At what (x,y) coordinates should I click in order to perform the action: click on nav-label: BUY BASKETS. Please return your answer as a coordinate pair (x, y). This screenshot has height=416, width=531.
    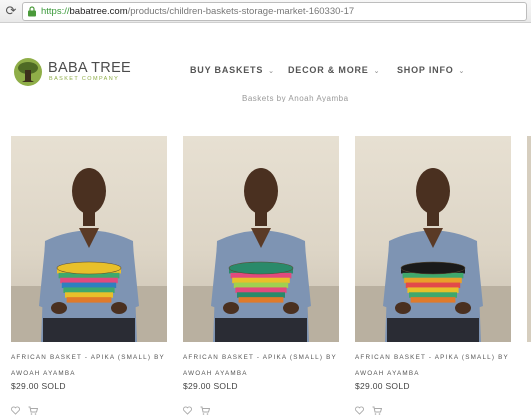
    Looking at the image, I should click on (227, 70).